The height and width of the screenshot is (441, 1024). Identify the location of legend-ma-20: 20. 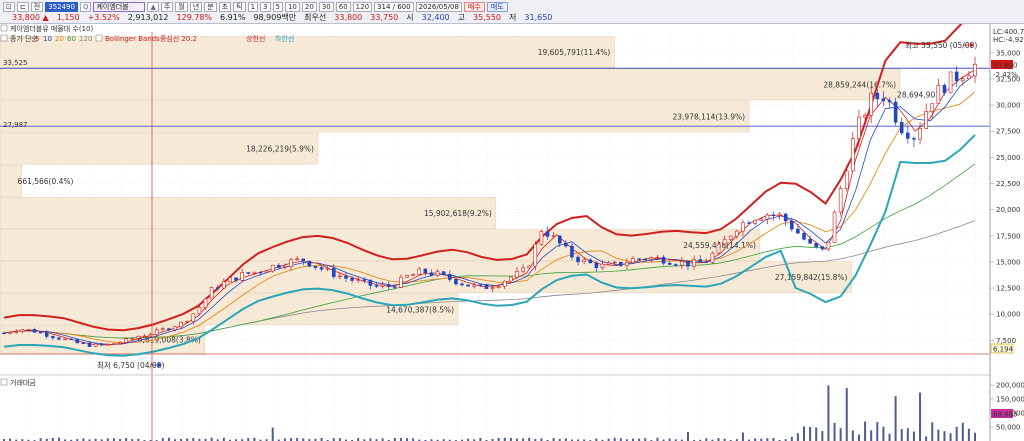
(59, 39).